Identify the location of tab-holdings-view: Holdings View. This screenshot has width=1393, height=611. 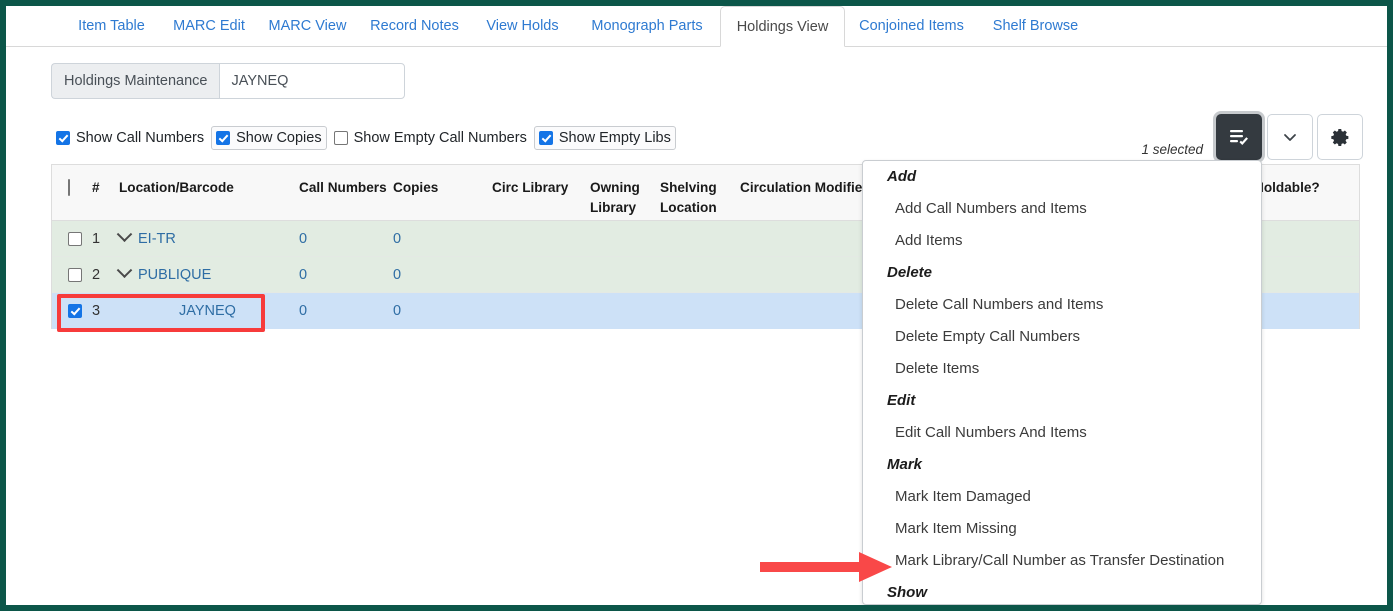
(782, 26).